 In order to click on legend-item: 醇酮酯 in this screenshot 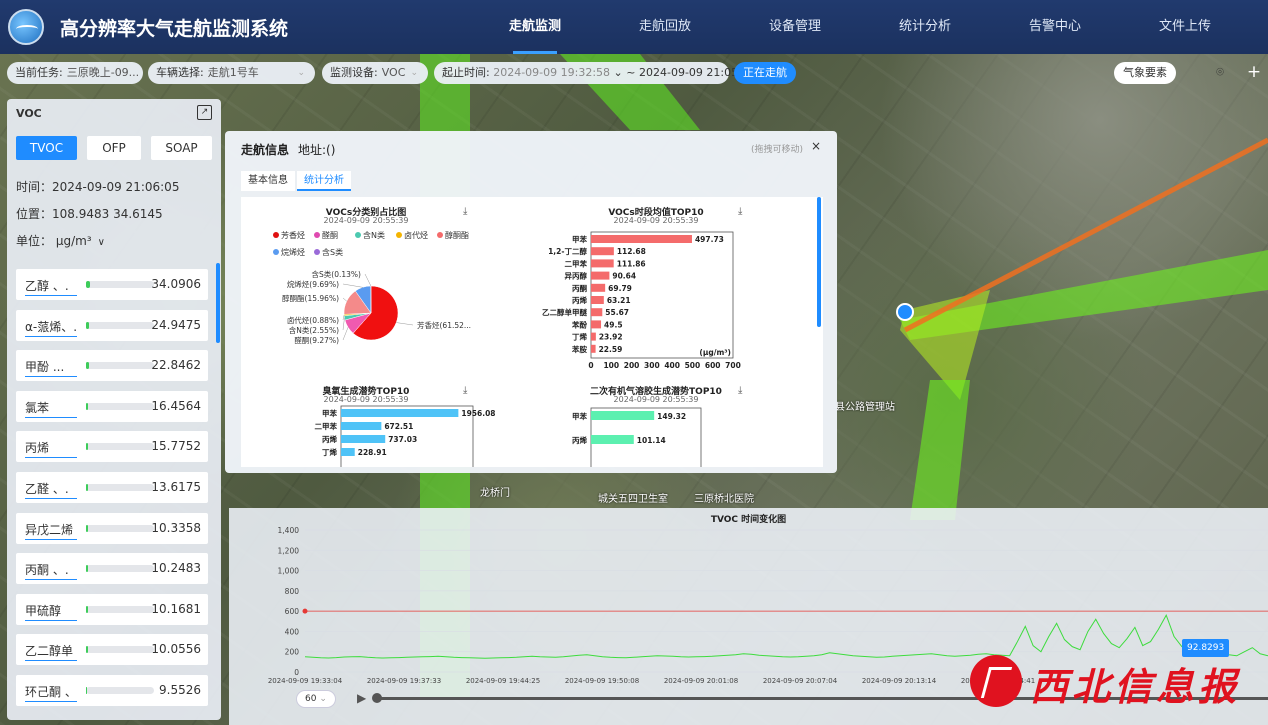, I will do `click(453, 235)`.